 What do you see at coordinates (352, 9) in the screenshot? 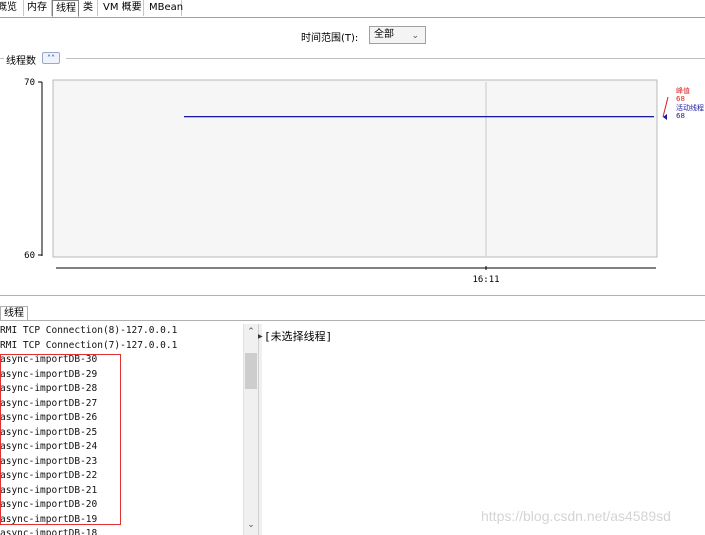
I see `tab-bar: 概览 内存 线程 类 VM 概要 MBean` at bounding box center [352, 9].